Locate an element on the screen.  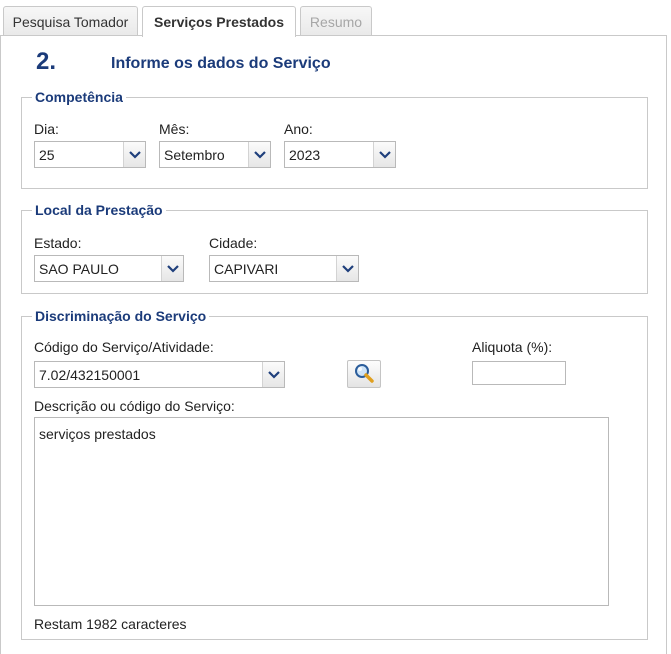
tab-servicos-prestados: Serviços Prestados is located at coordinates (219, 21).